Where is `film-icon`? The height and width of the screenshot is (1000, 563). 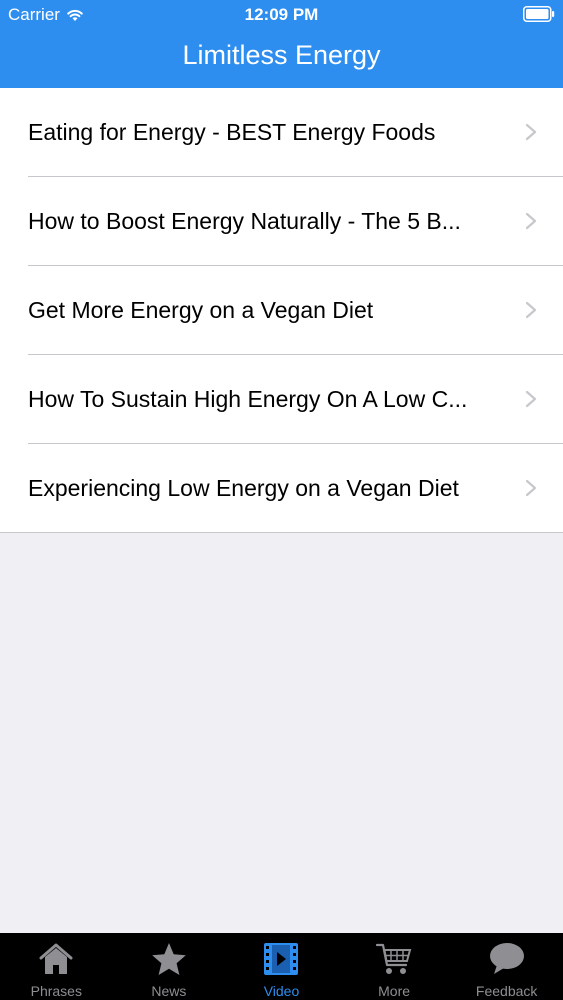 film-icon is located at coordinates (281, 959).